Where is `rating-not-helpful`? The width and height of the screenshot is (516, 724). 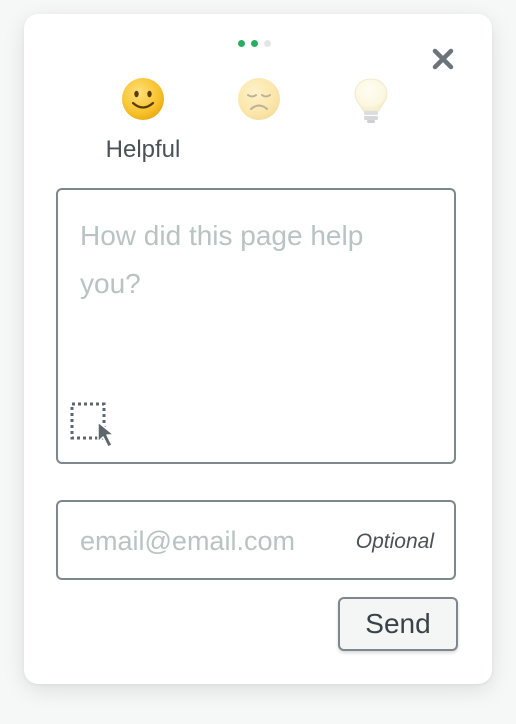
rating-not-helpful is located at coordinates (259, 126).